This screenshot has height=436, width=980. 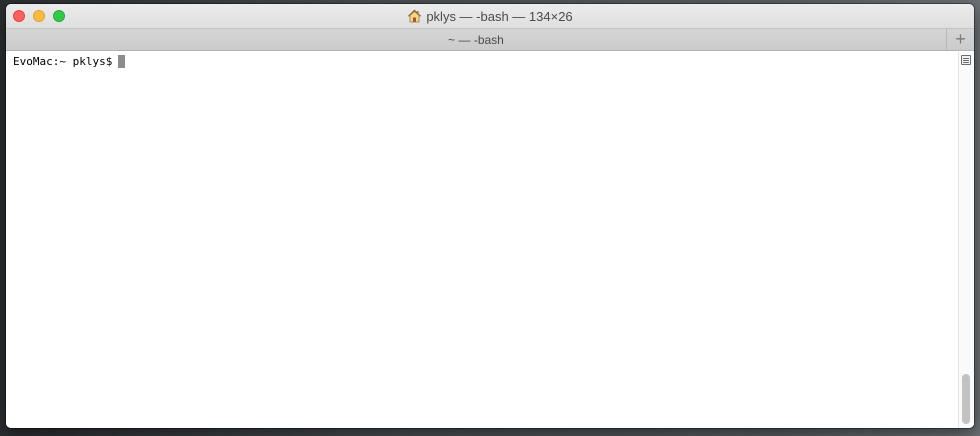 I want to click on text-cursor, so click(x=122, y=61).